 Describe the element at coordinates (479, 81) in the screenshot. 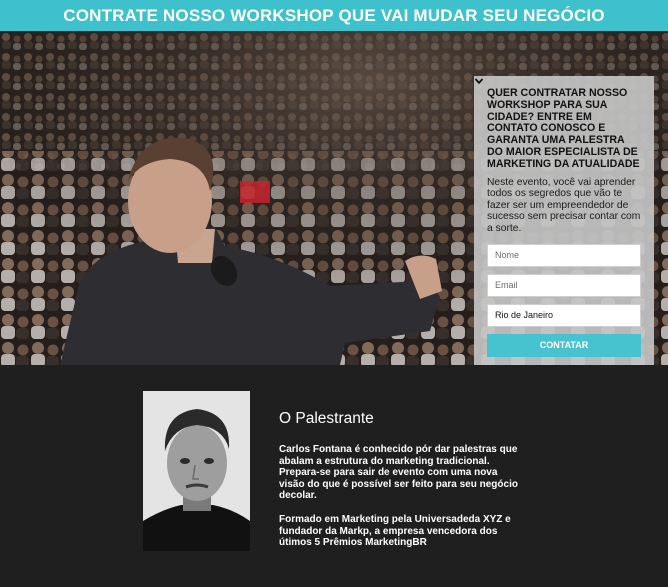

I see `chevron-down-icon` at that location.